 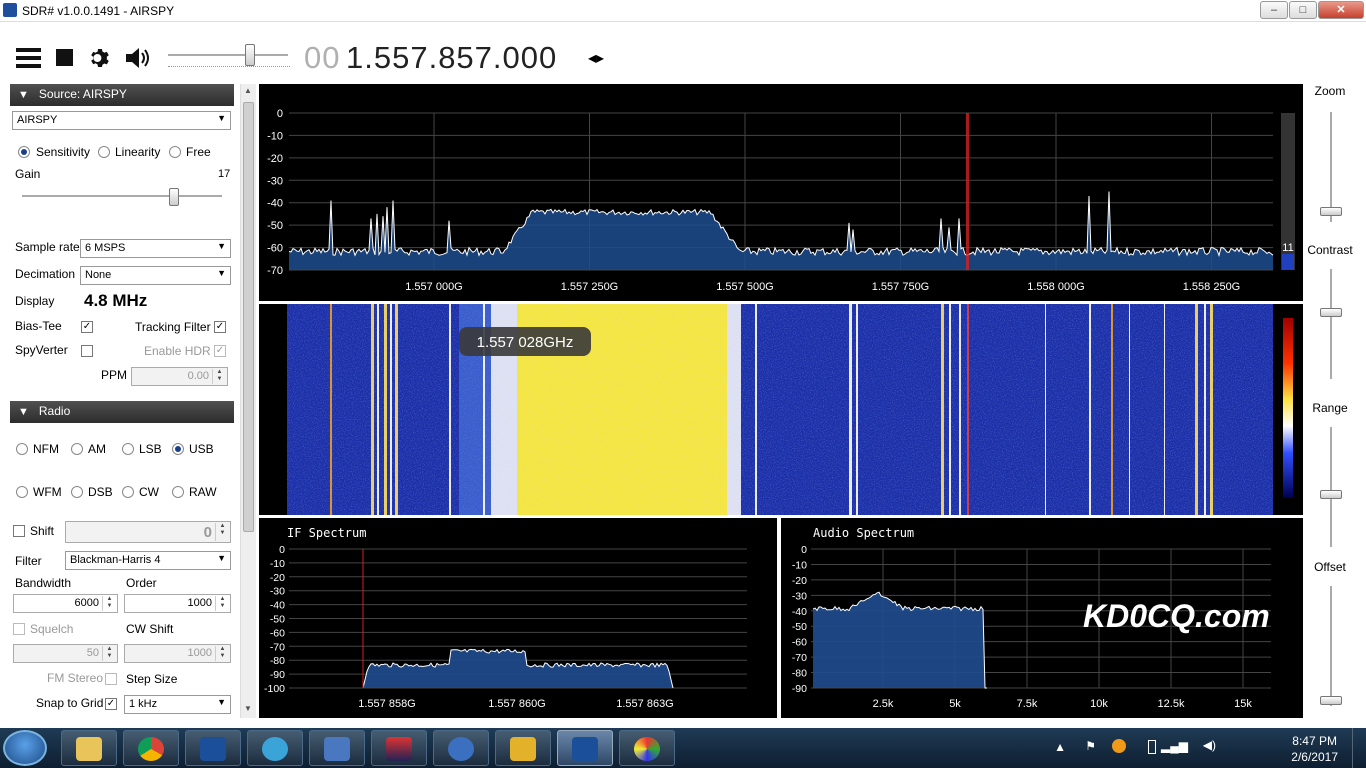 I want to click on minimize-button: –, so click(x=1274, y=10).